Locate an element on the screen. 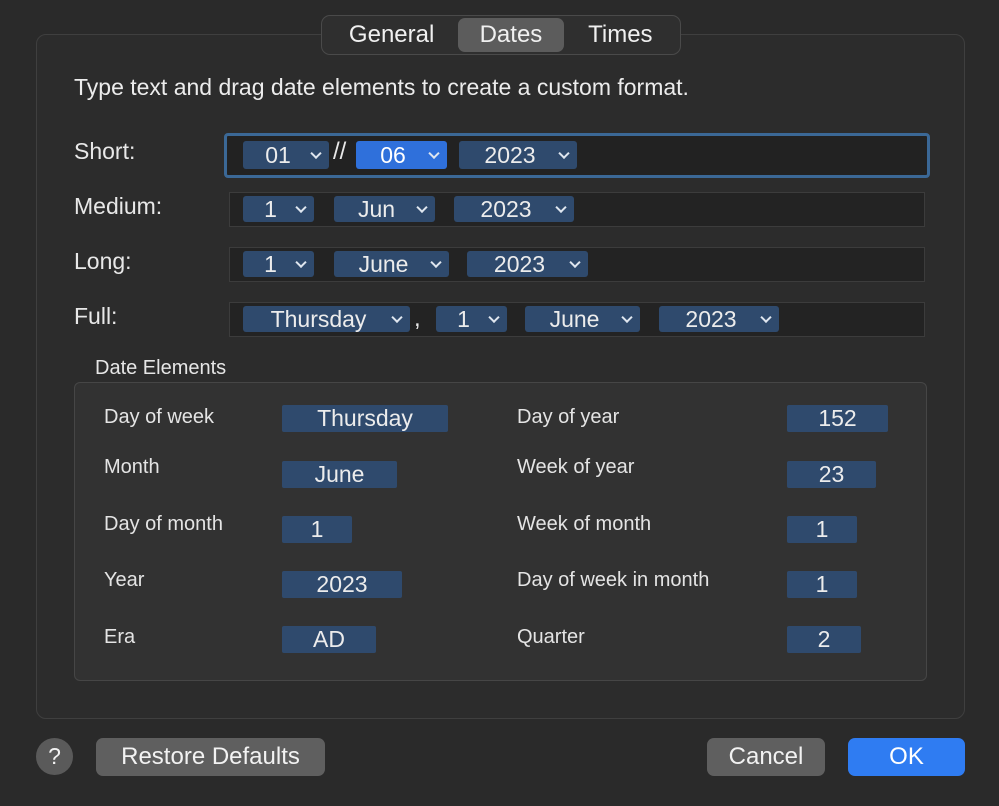 This screenshot has height=806, width=999. medium-day-value: 1 is located at coordinates (270, 209).